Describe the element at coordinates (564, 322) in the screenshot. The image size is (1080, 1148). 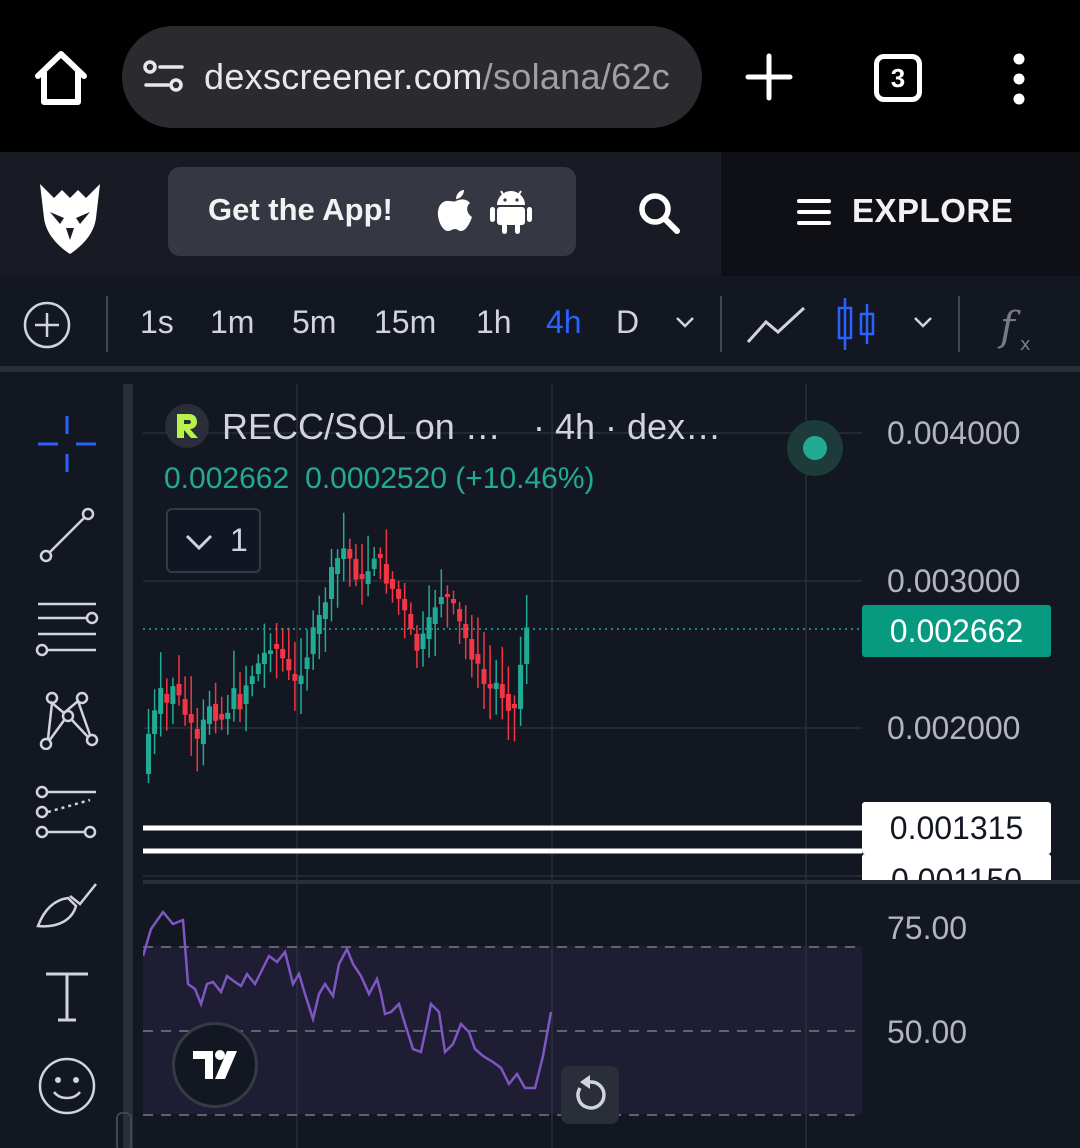
I see `timeframe-4h: 4h` at that location.